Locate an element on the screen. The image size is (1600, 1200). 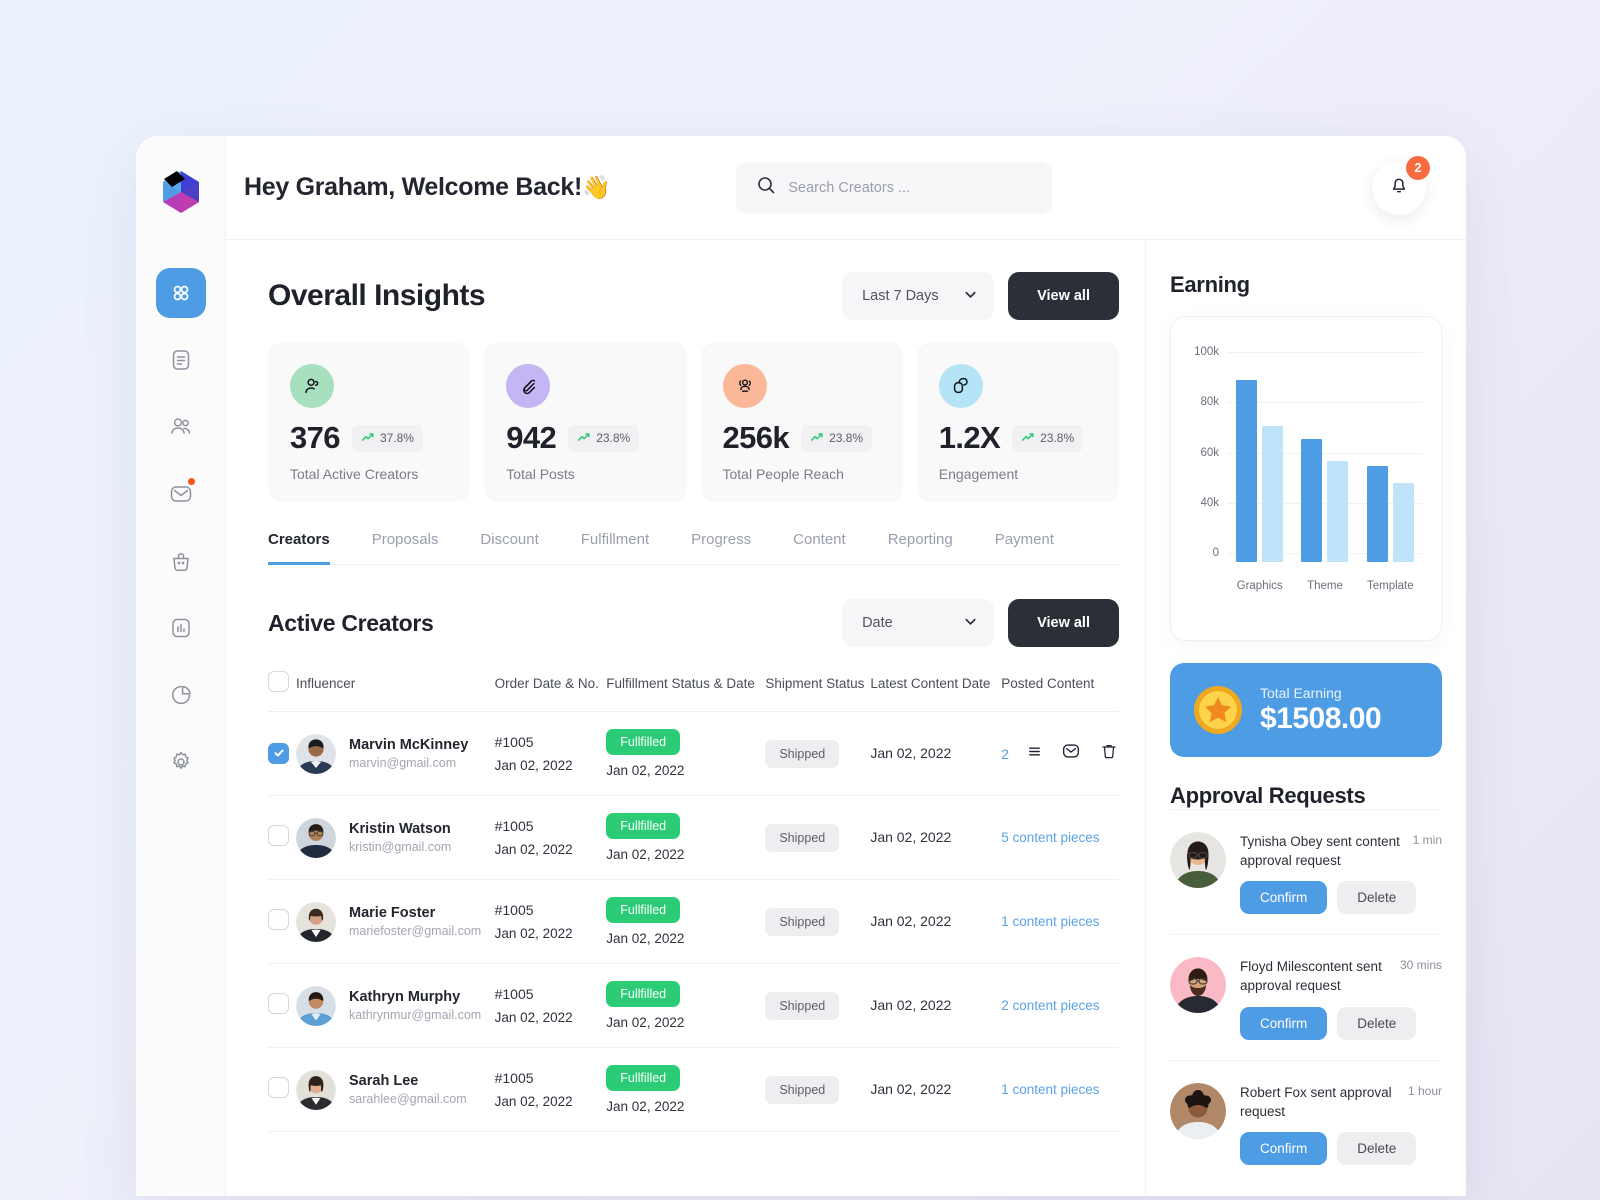
influencer-name: Kristin Watson is located at coordinates (400, 829).